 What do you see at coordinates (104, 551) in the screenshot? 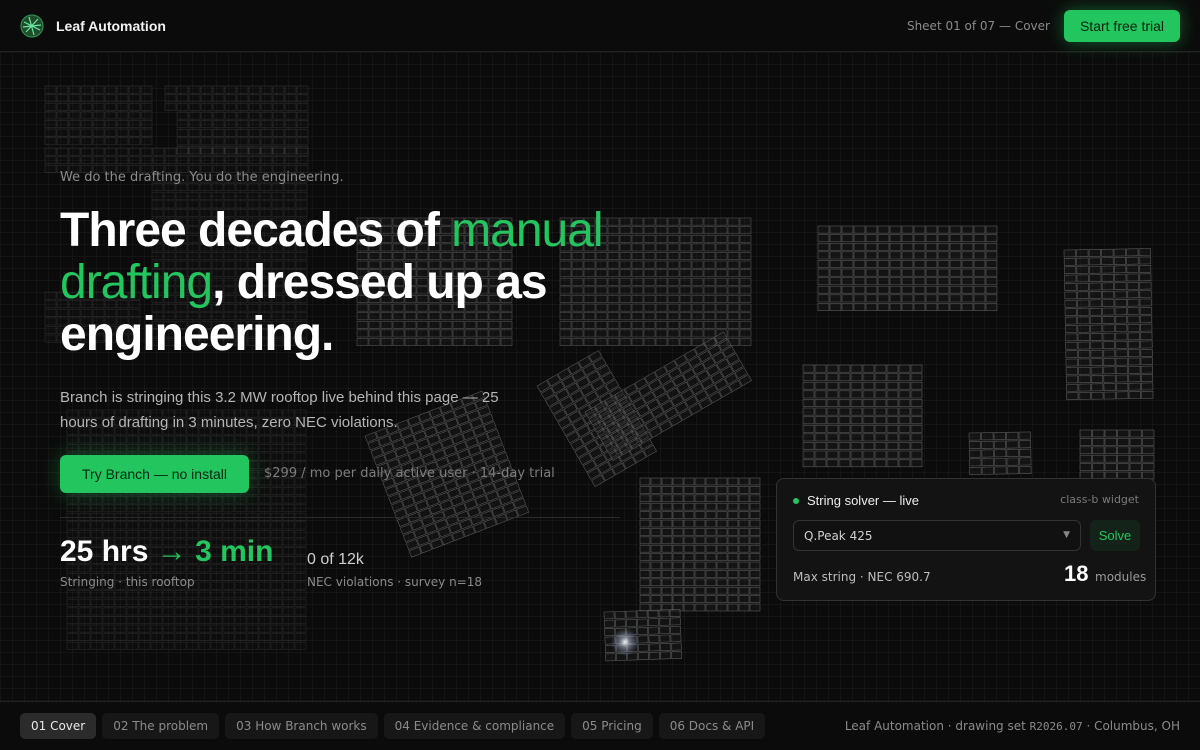
I see `stat-from: 25 hrs` at bounding box center [104, 551].